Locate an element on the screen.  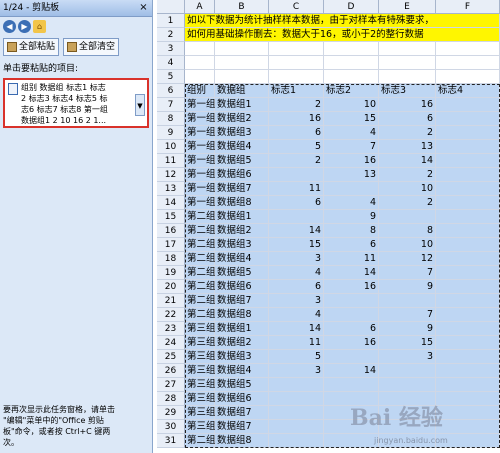
row-header: 8 is located at coordinates (171, 119).